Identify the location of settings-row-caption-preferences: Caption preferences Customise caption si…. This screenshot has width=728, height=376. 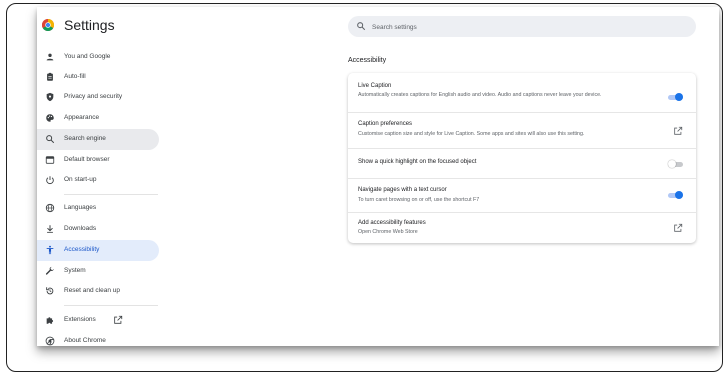
(522, 130).